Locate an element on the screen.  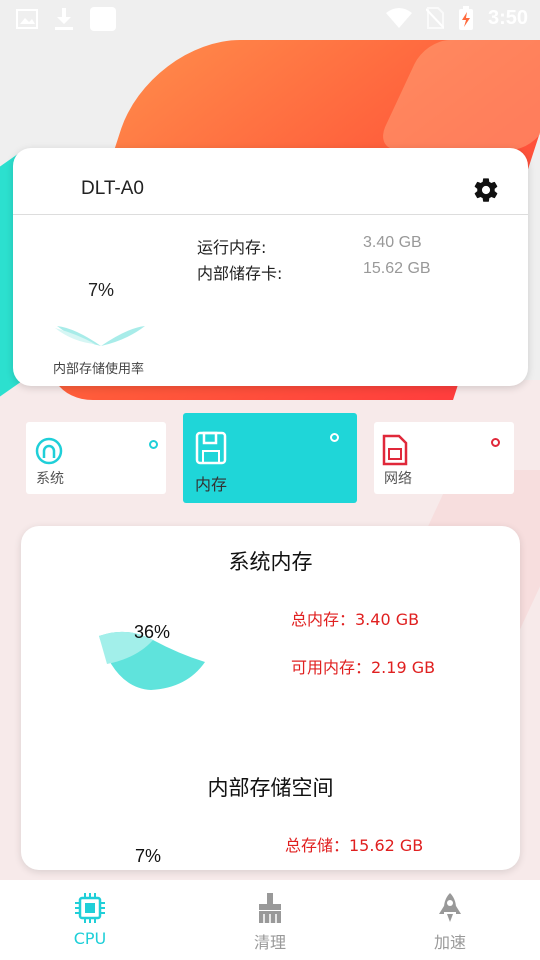
tab-system: 系统 is located at coordinates (96, 458).